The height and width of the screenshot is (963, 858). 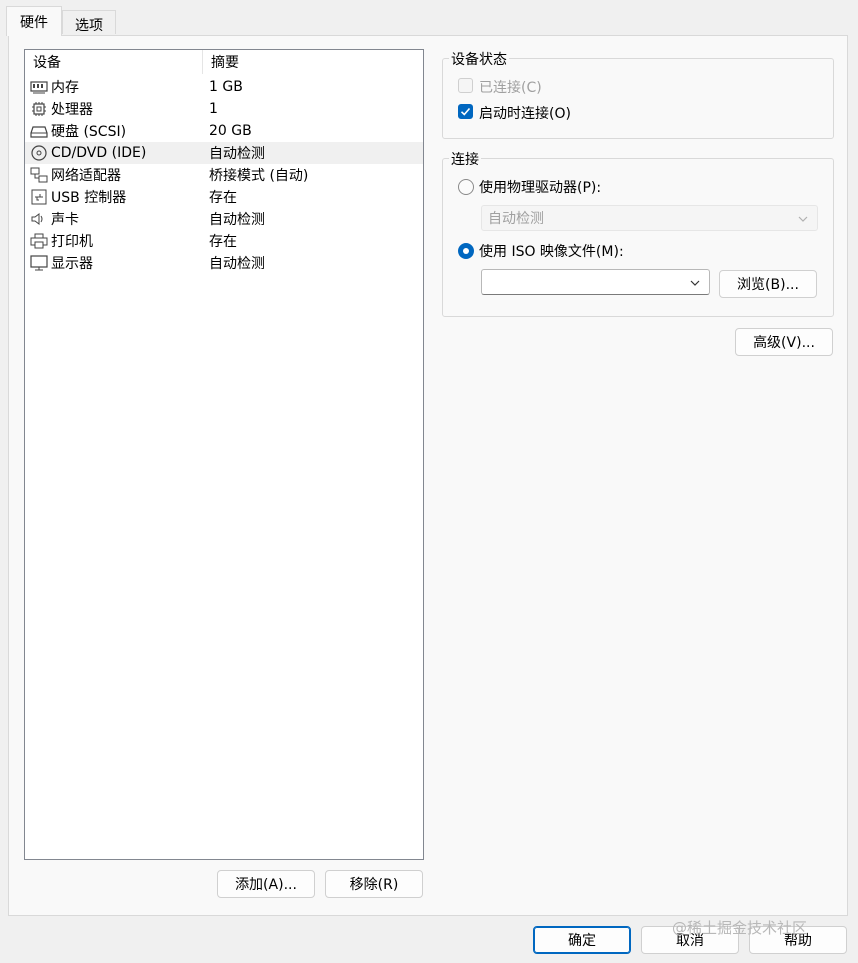 I want to click on device-status-title: 设备状态, so click(x=479, y=59).